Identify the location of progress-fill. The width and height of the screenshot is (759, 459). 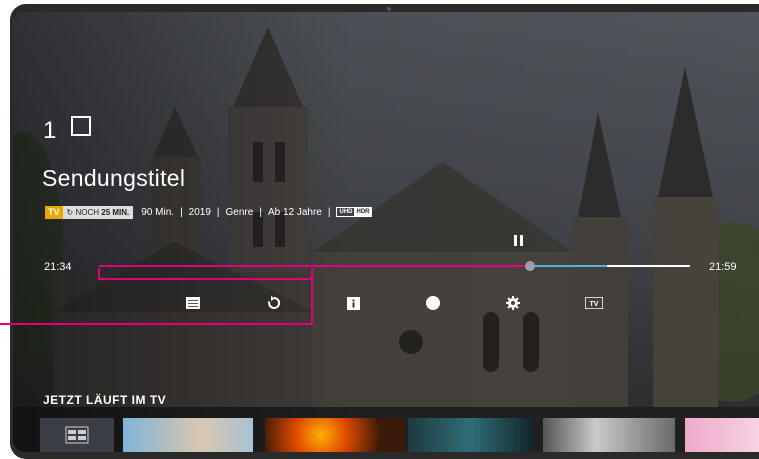
(315, 266).